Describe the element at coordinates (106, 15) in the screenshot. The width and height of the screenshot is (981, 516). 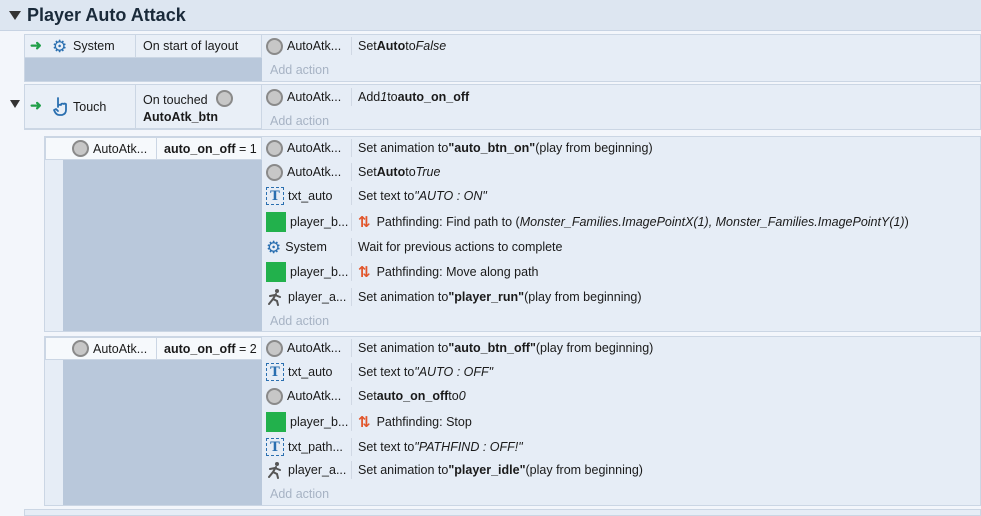
I see `group-title: Player Auto Attack` at that location.